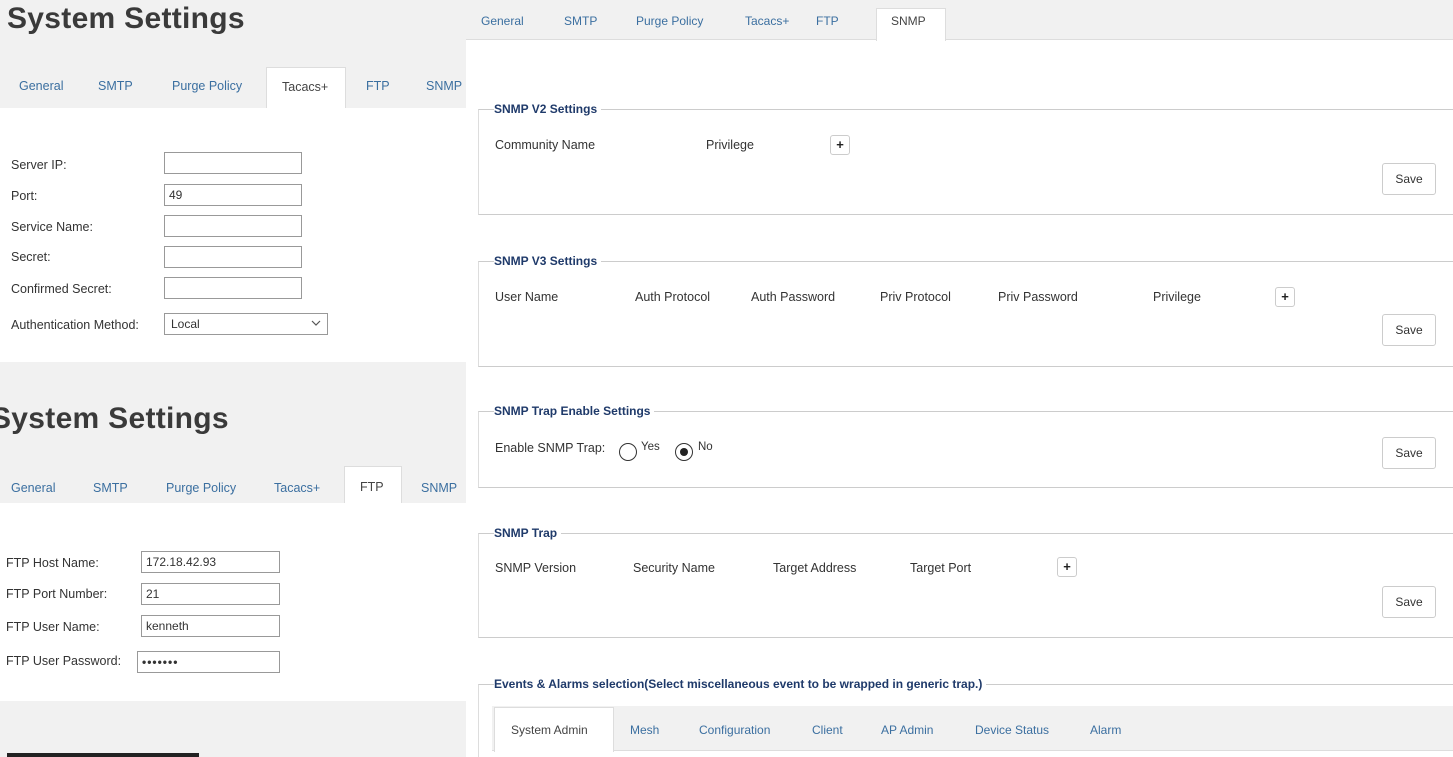 This screenshot has height=757, width=1453. I want to click on tab-snmp-2: SNMP, so click(439, 488).